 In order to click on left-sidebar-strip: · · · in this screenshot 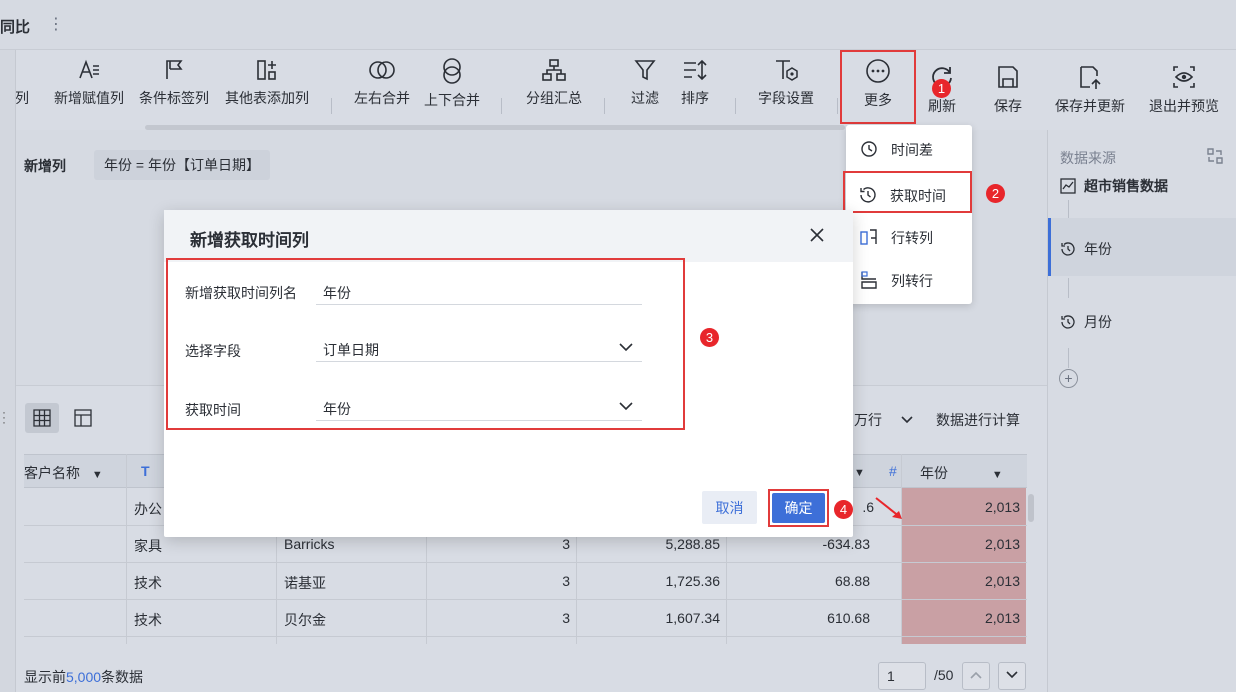, I will do `click(8, 371)`.